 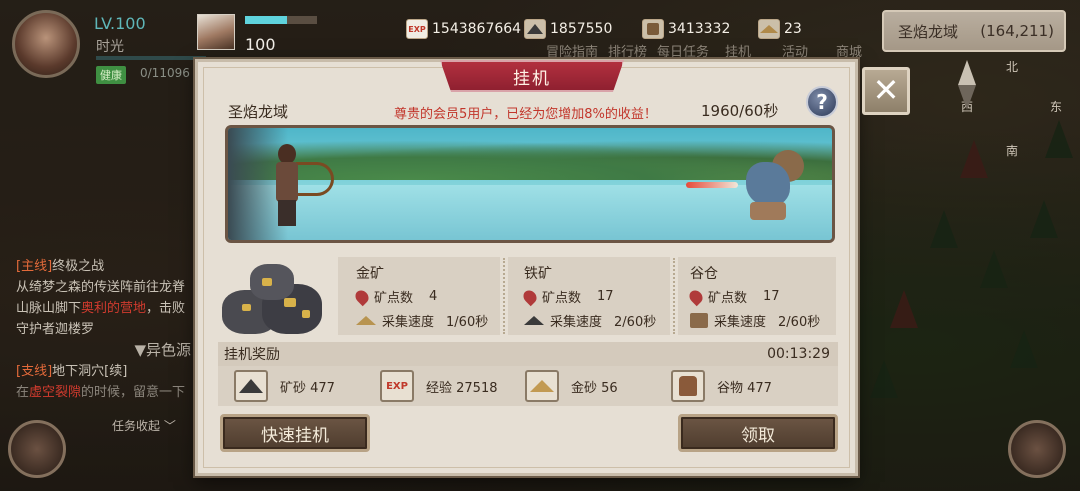 What do you see at coordinates (704, 274) in the screenshot?
I see `mine-granary-title: 谷仓` at bounding box center [704, 274].